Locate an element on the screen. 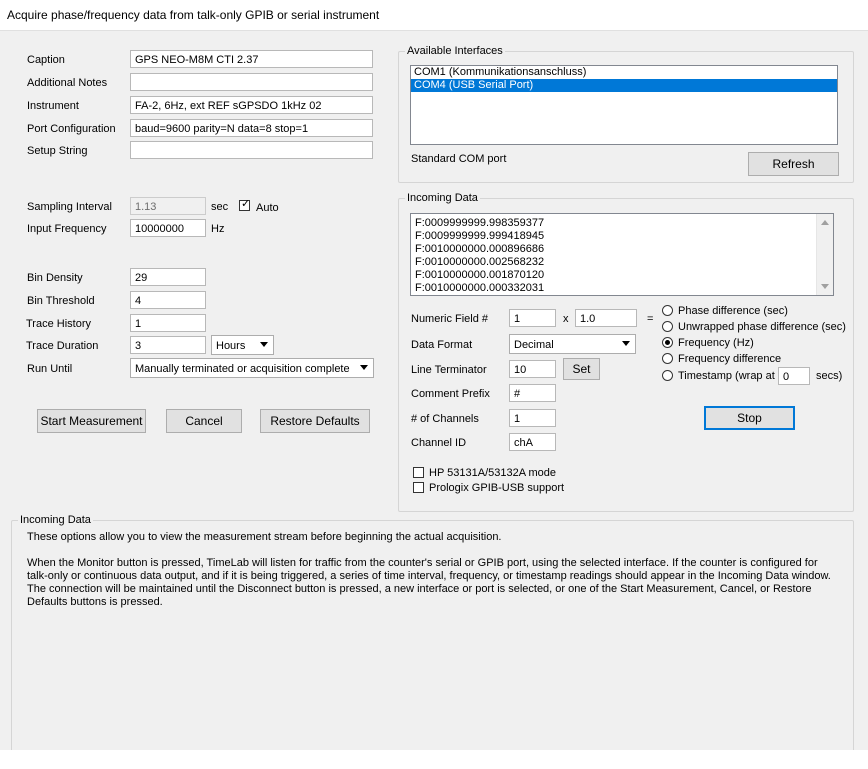  instrument-input: FA-2, 6Hz, ext REF sGPSDO 1kHz 02 is located at coordinates (251, 105).